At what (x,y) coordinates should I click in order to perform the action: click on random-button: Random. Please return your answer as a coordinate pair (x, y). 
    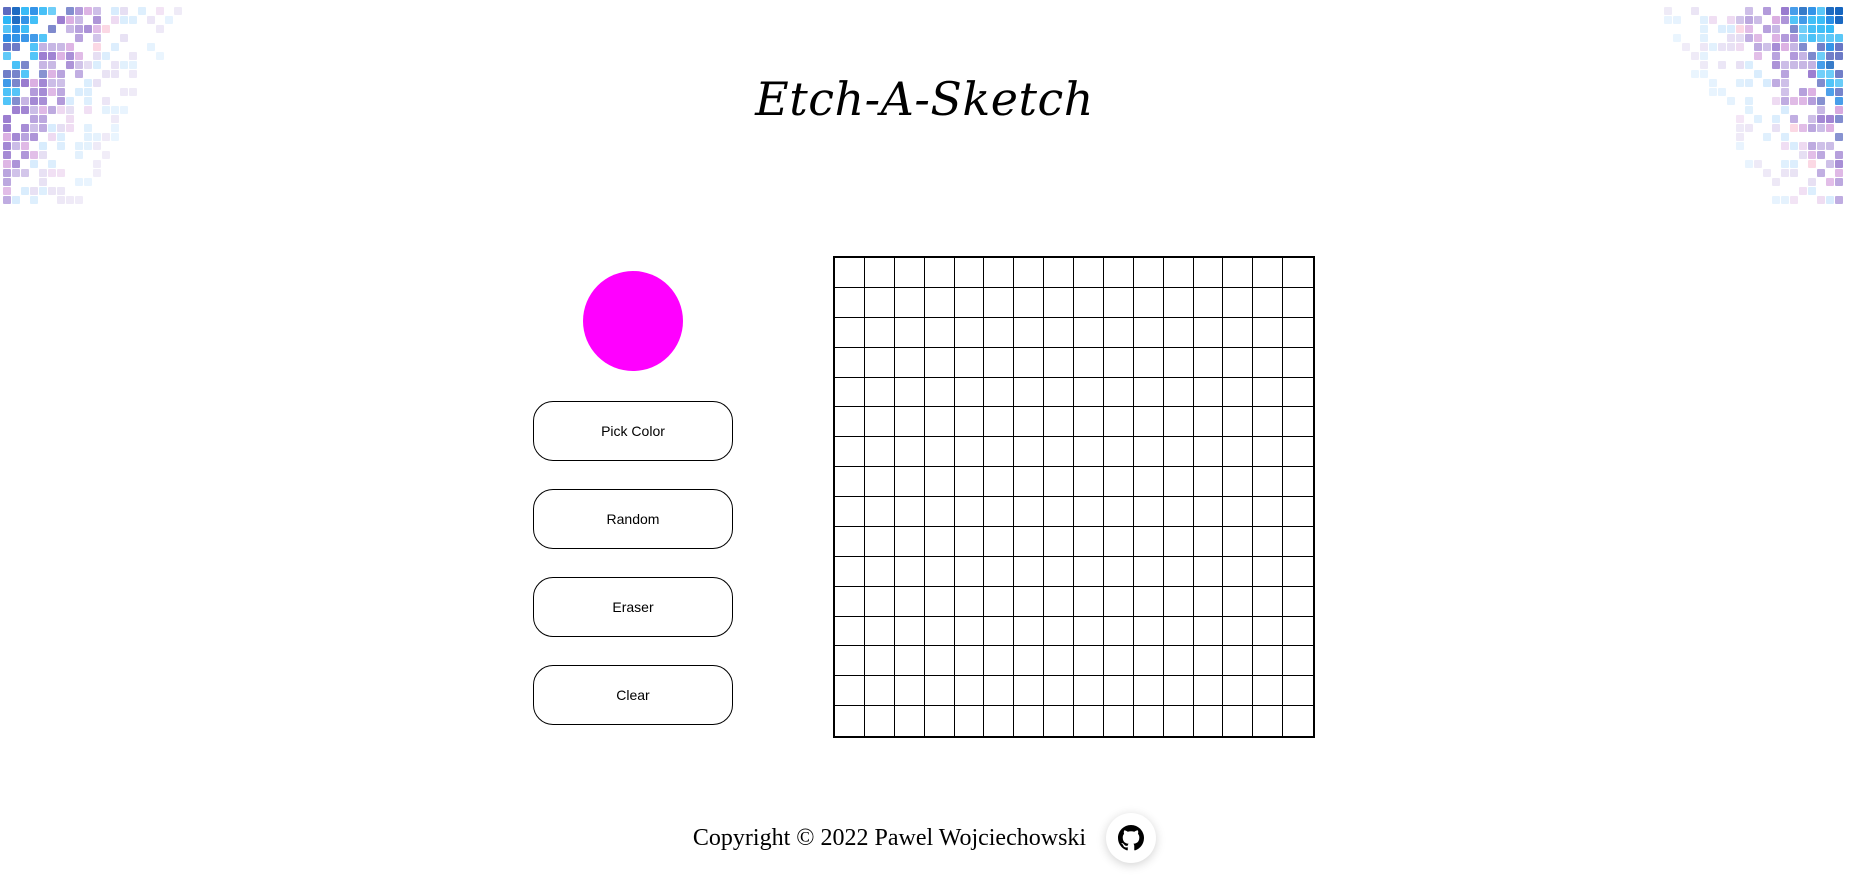
    Looking at the image, I should click on (633, 519).